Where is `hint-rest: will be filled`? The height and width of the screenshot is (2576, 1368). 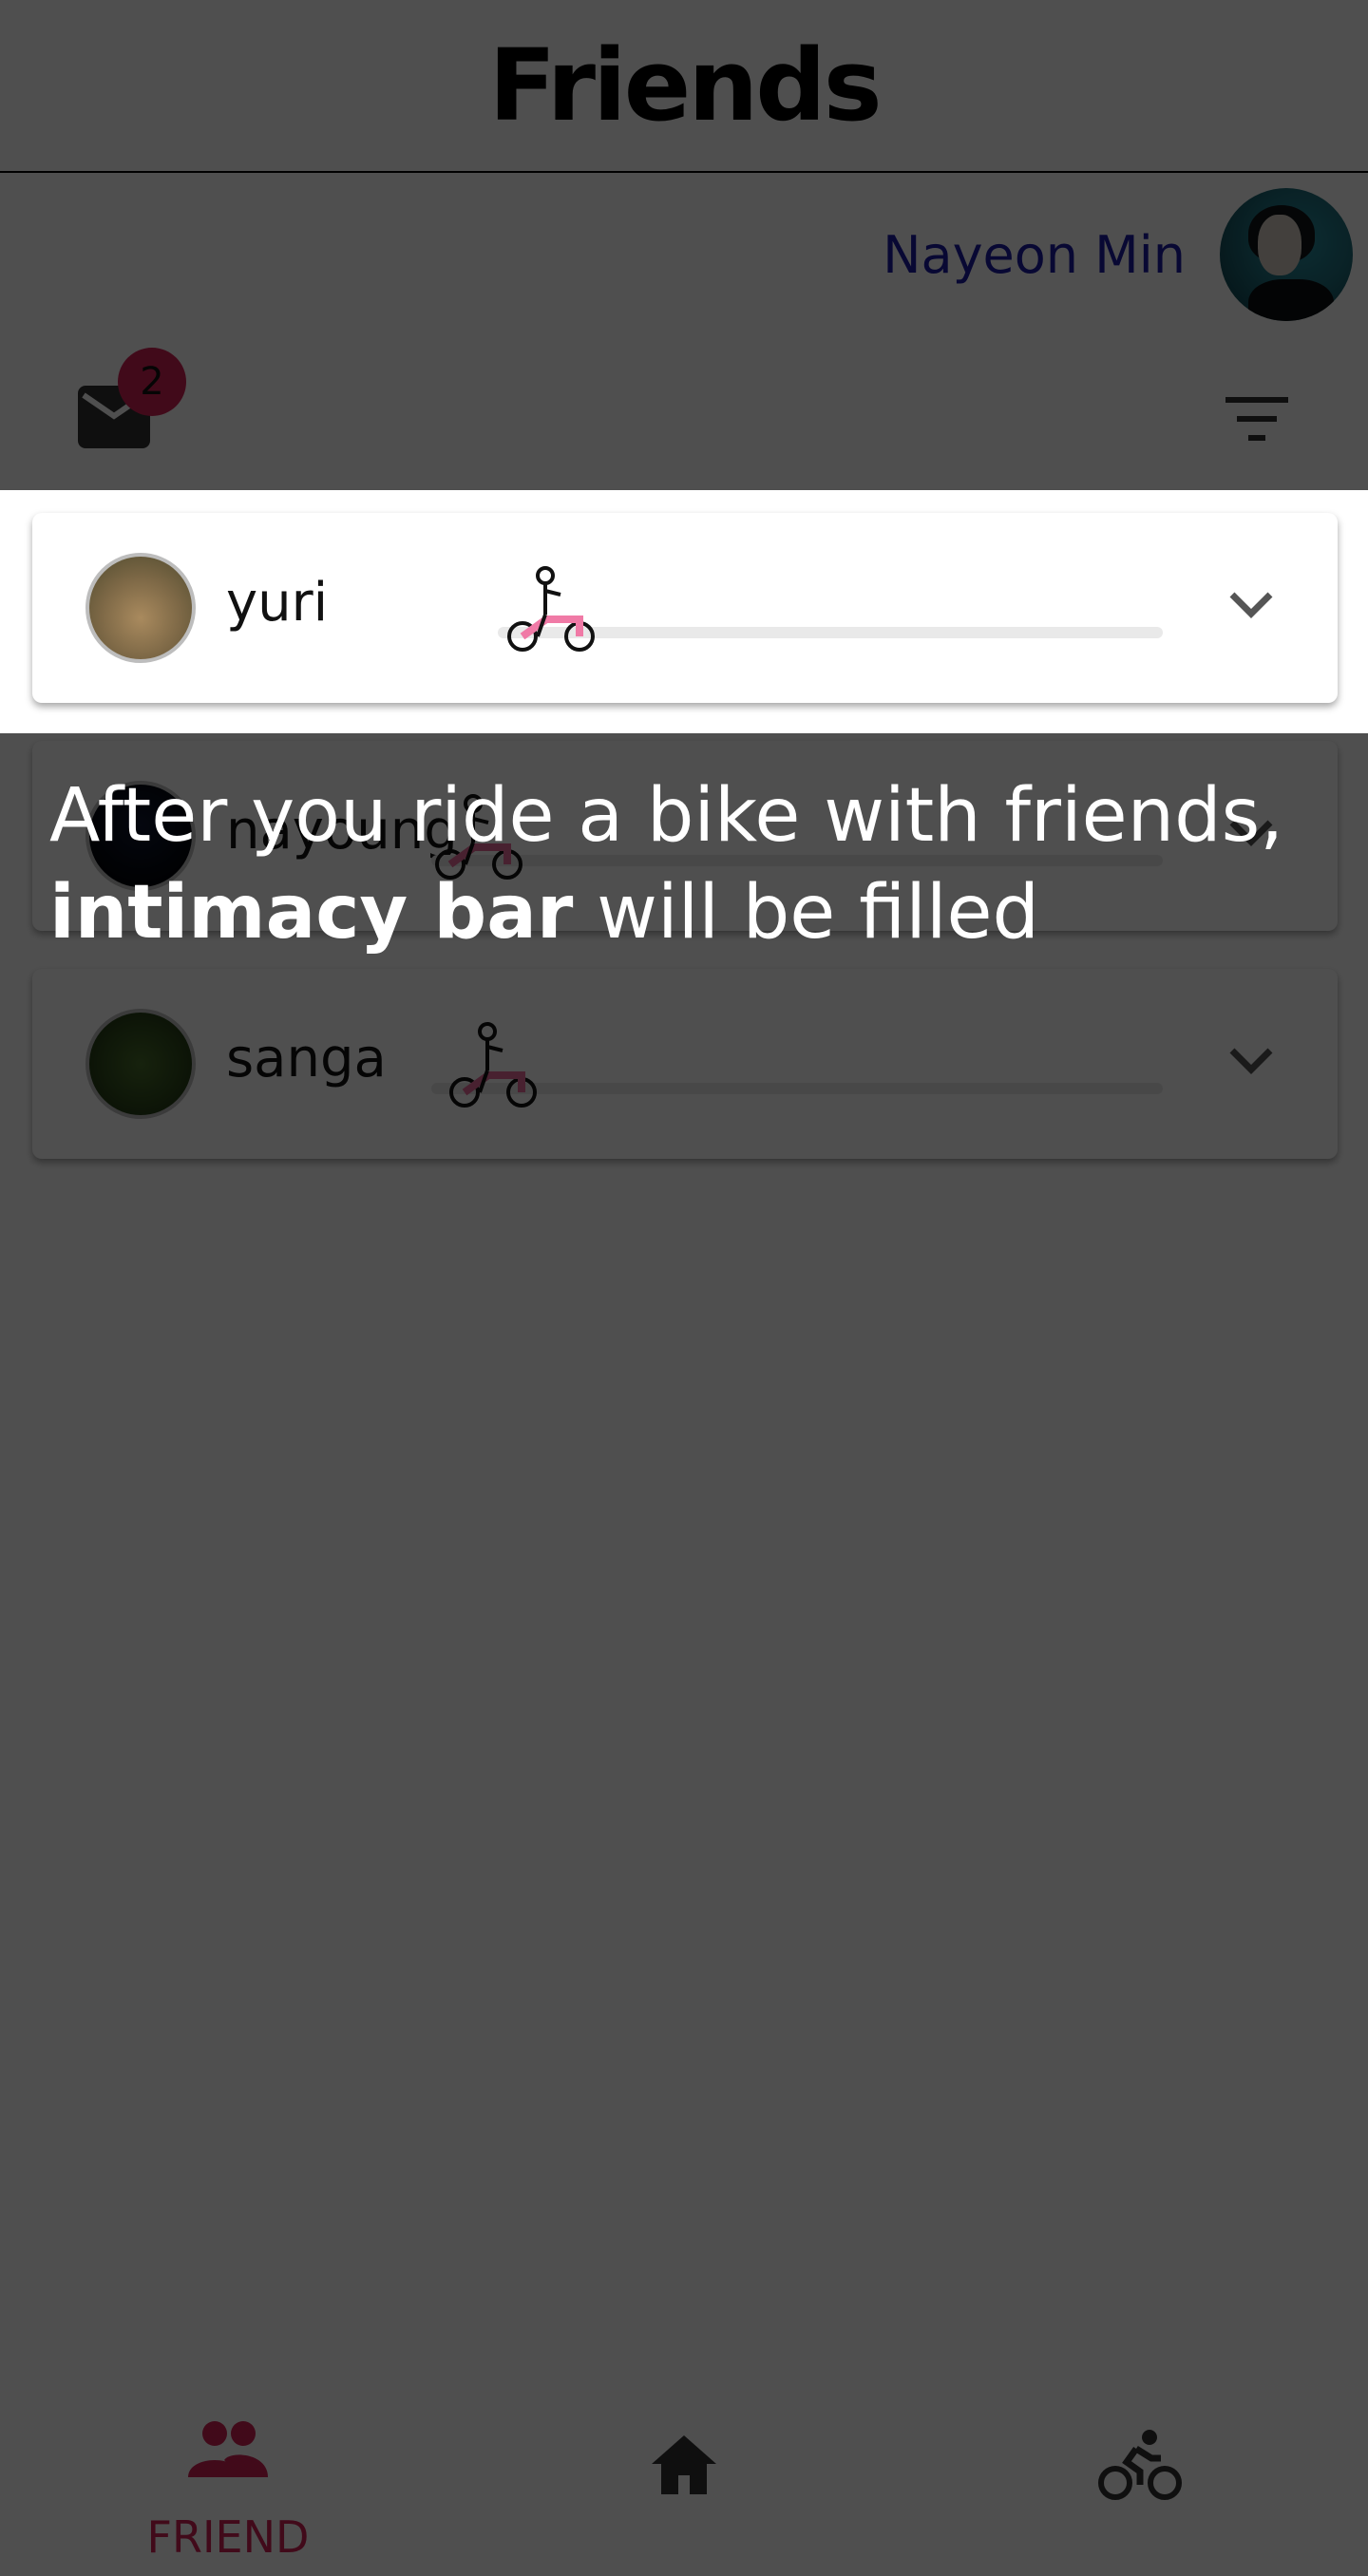
hint-rest: will be filled is located at coordinates (806, 913).